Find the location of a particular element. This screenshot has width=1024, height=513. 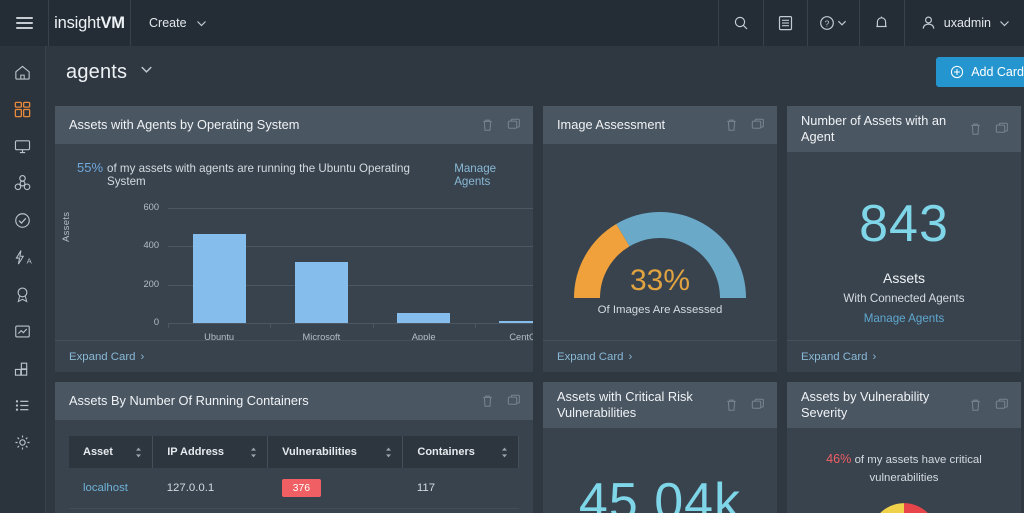

left-navigation-sidebar: A is located at coordinates (23, 279).